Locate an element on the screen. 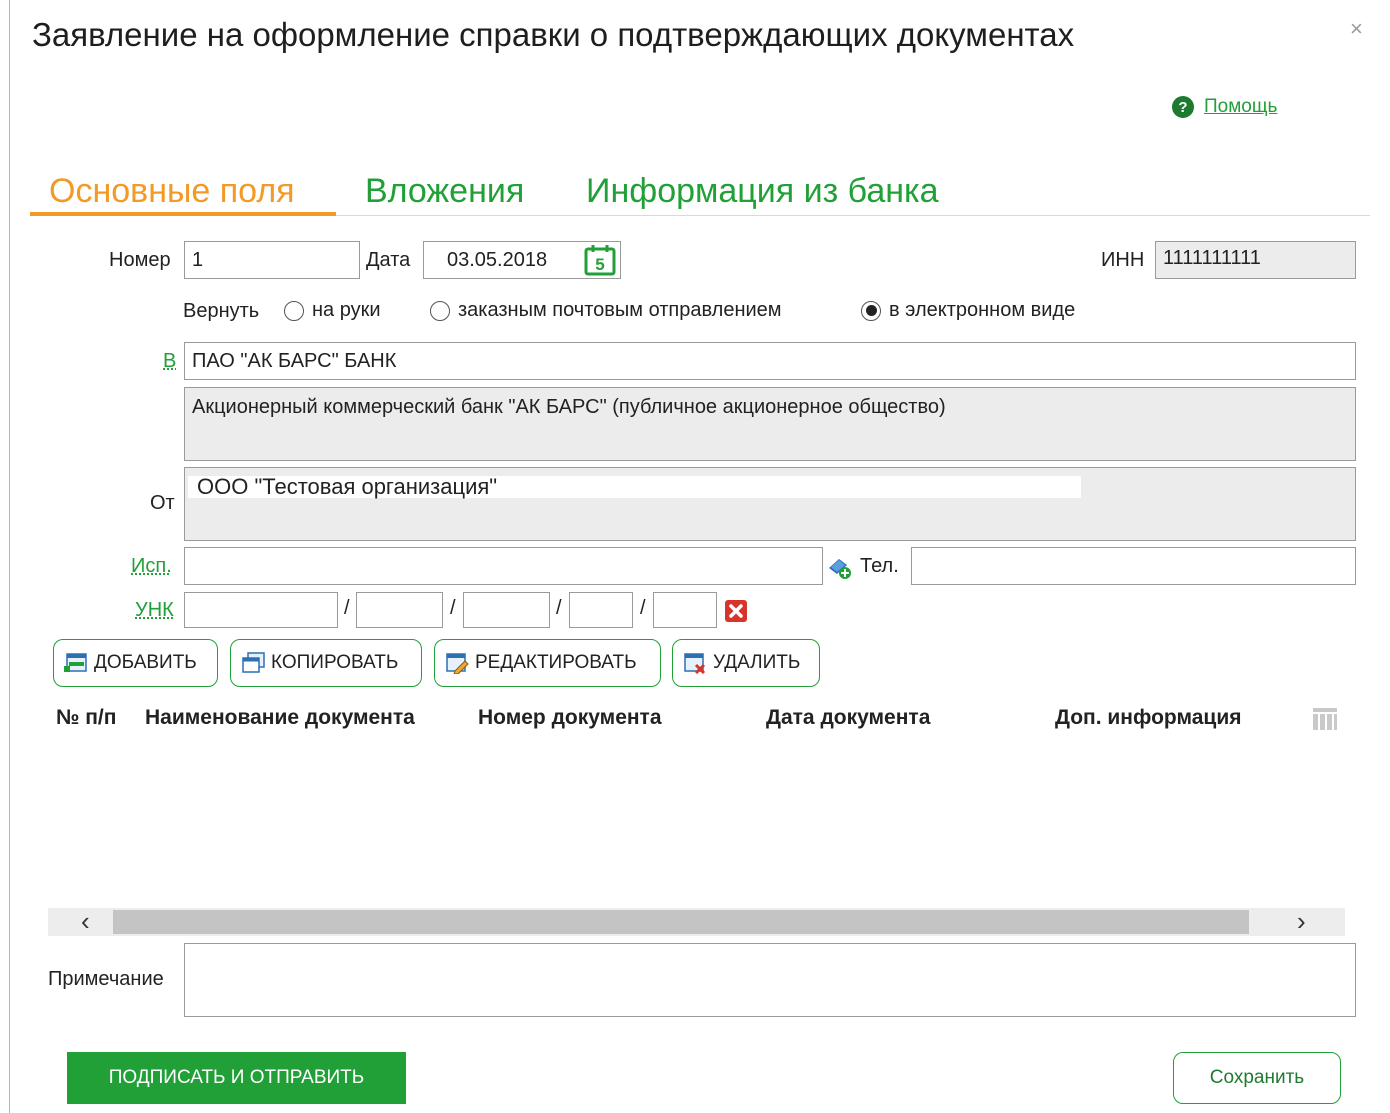  number-label: Номер is located at coordinates (140, 260).